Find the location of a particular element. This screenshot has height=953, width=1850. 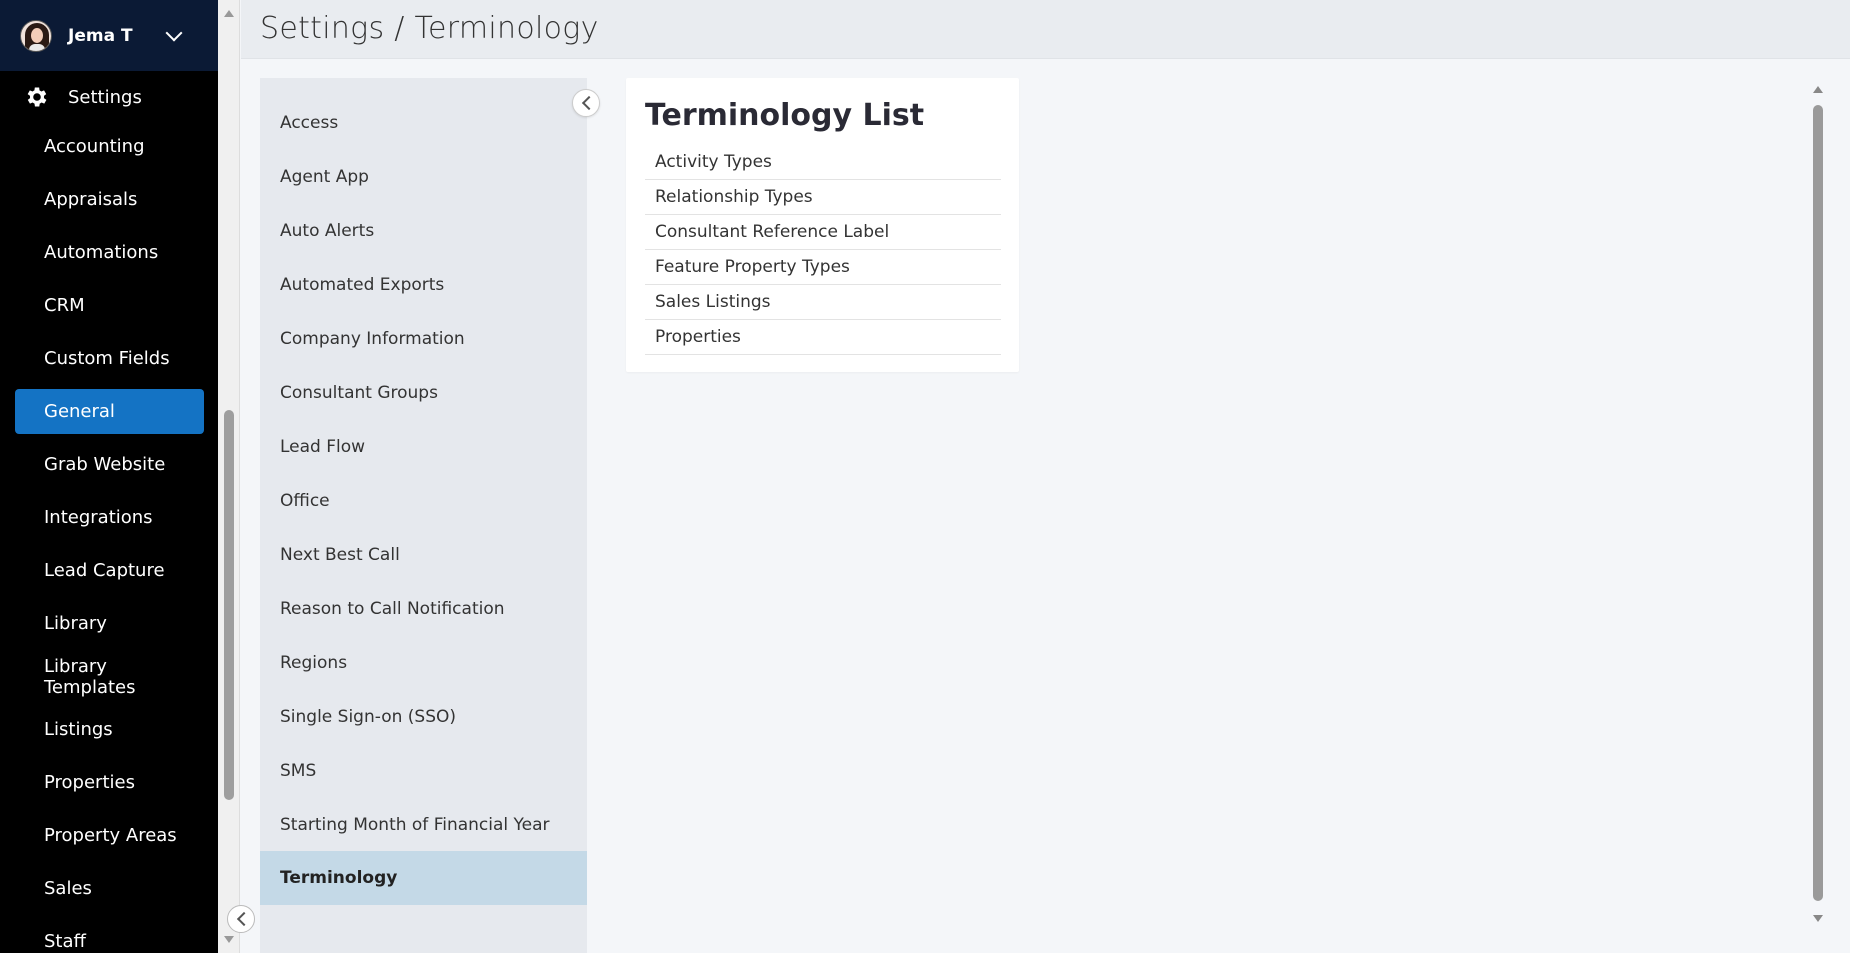

sidebar-scrollbar is located at coordinates (229, 476).